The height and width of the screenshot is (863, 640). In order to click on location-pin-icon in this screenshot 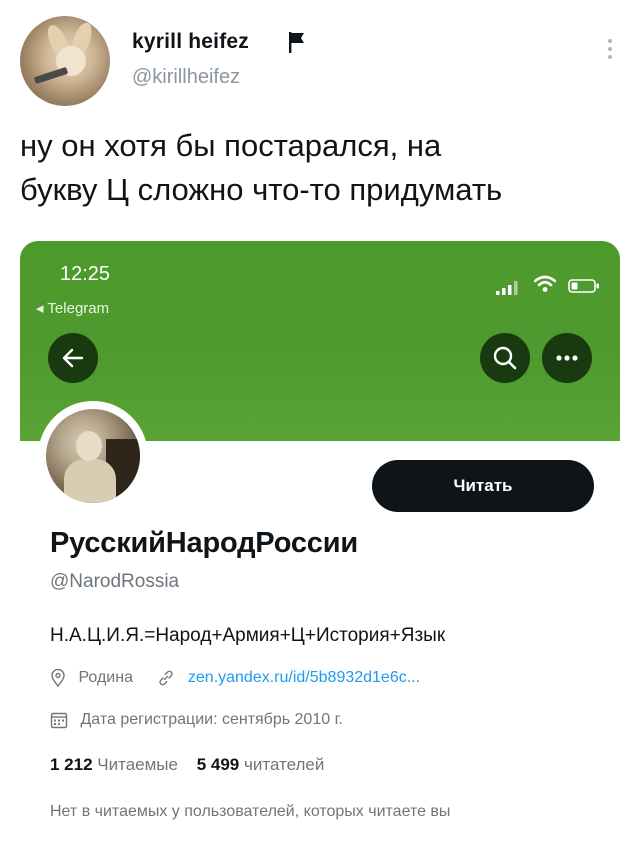, I will do `click(58, 678)`.